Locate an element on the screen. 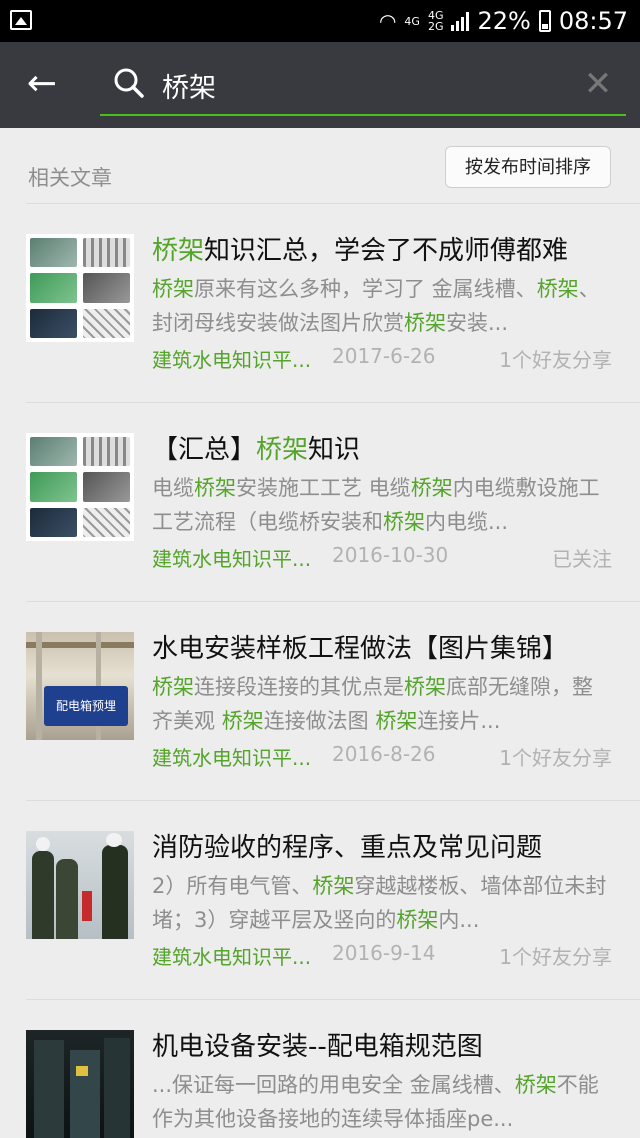 This screenshot has height=1138, width=640. clear-icon: ✕ is located at coordinates (598, 84).